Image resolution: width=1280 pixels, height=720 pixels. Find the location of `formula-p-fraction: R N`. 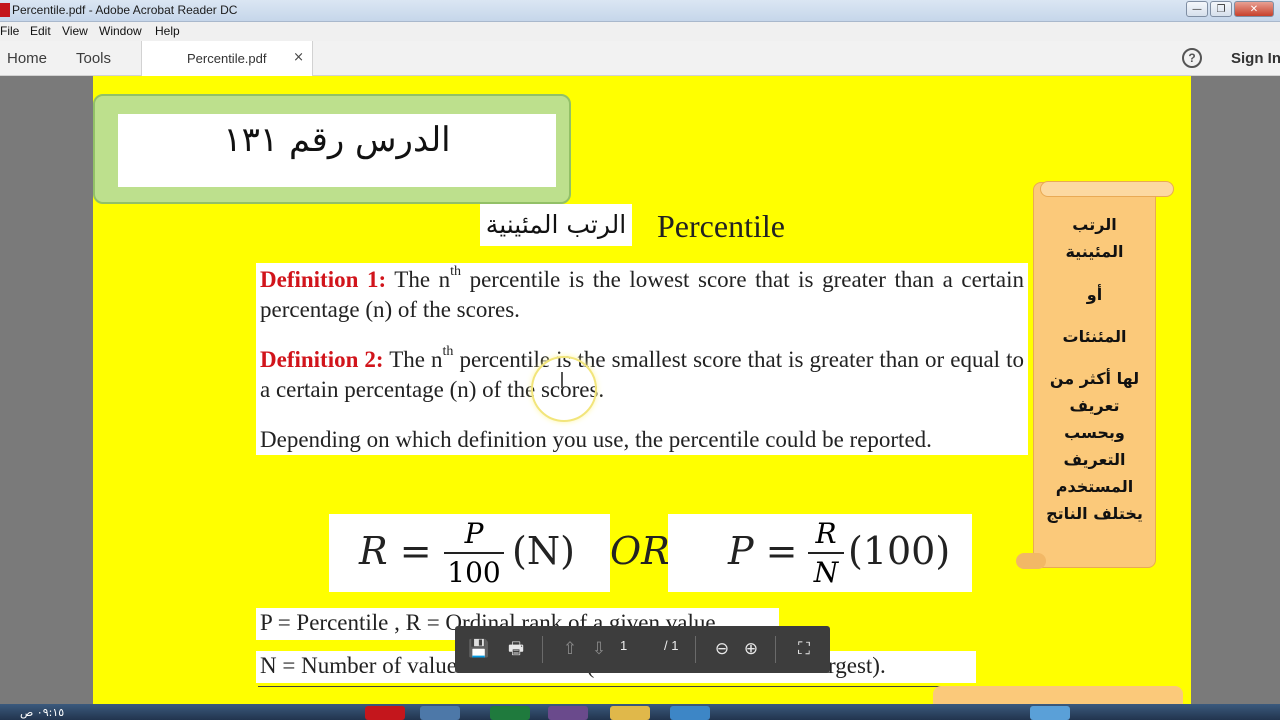

formula-p-fraction: R N is located at coordinates (826, 553).